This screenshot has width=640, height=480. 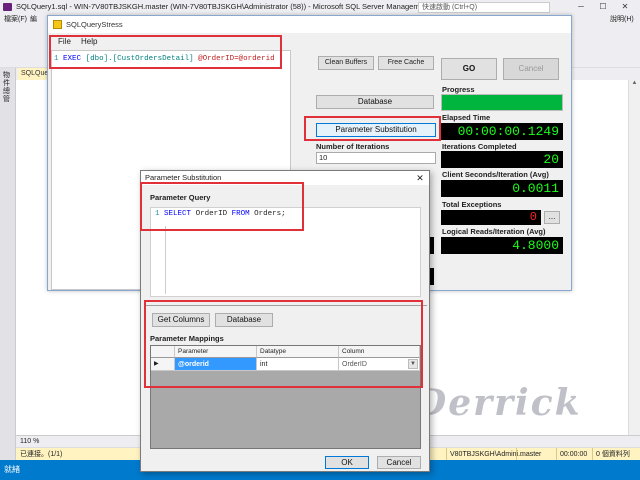 I want to click on parameter-query-label: Parameter Query, so click(x=180, y=197).